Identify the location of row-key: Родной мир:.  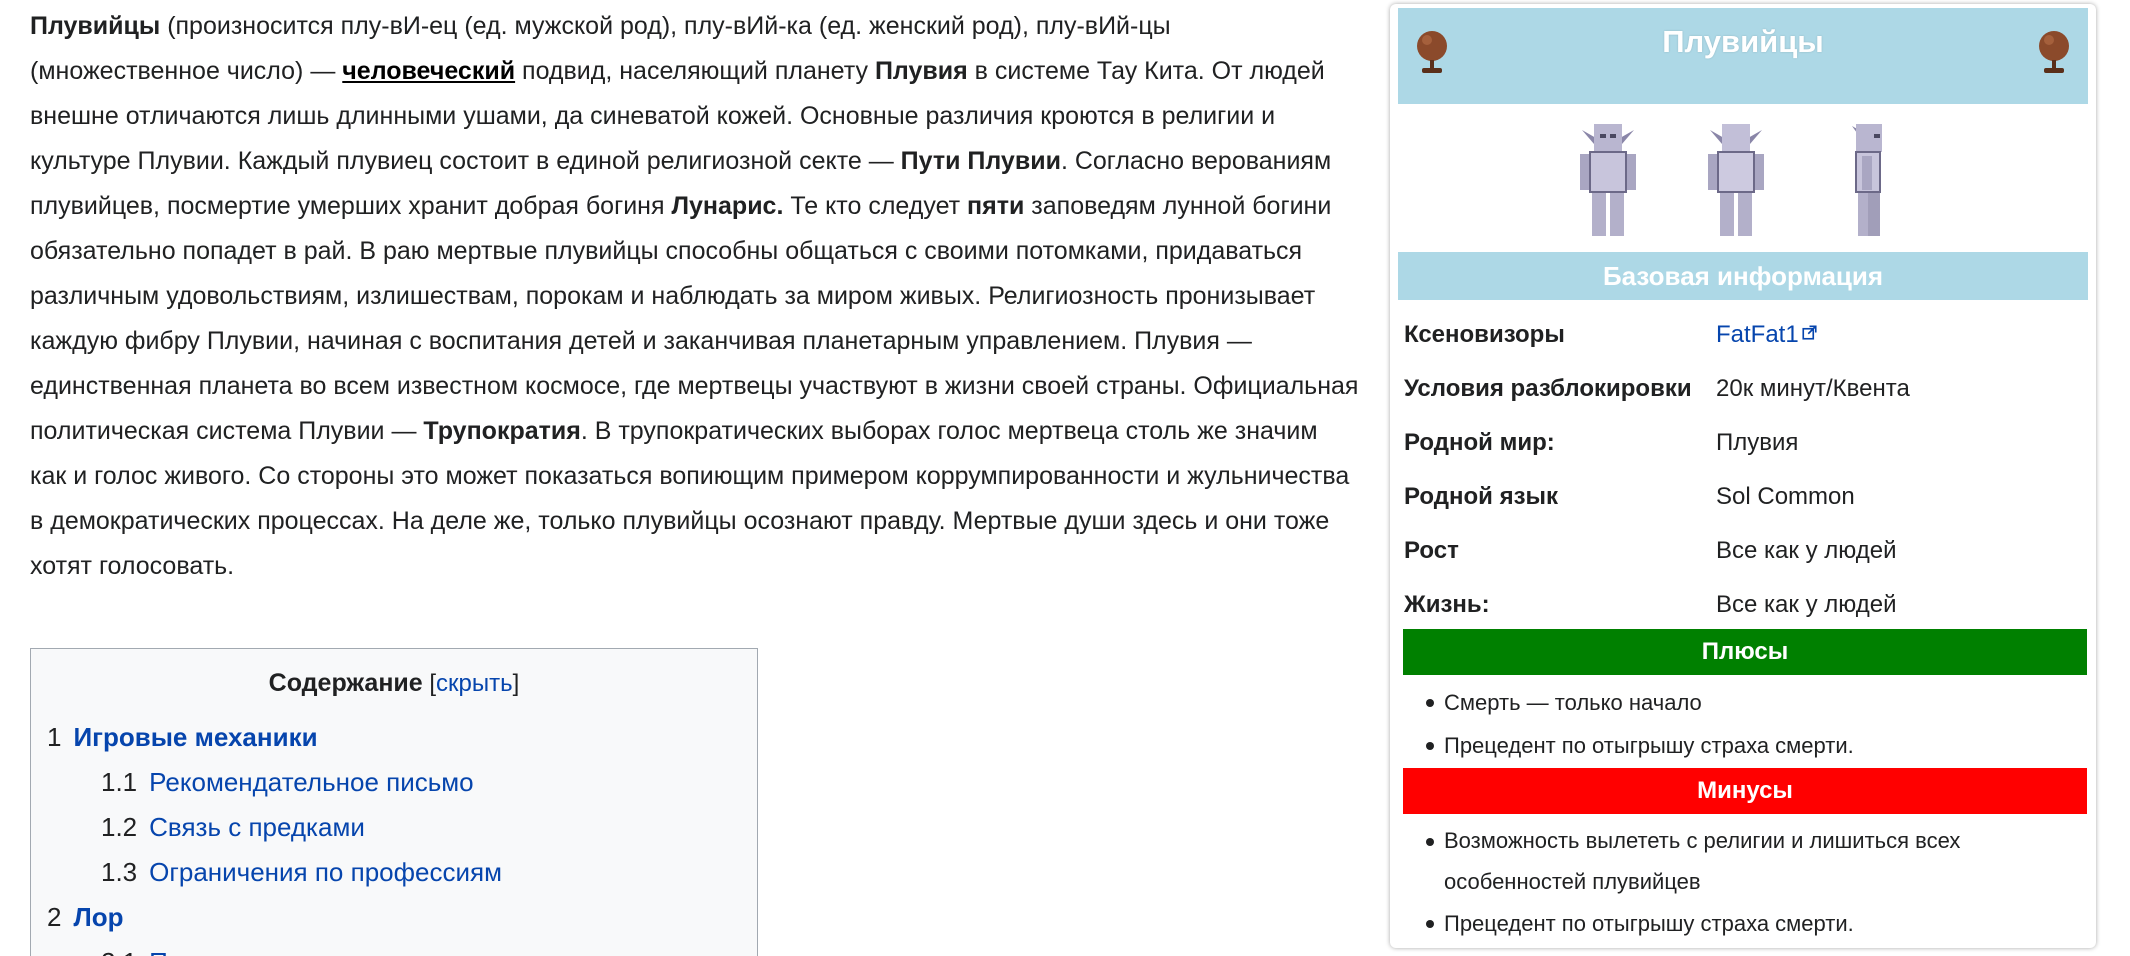
(1479, 442).